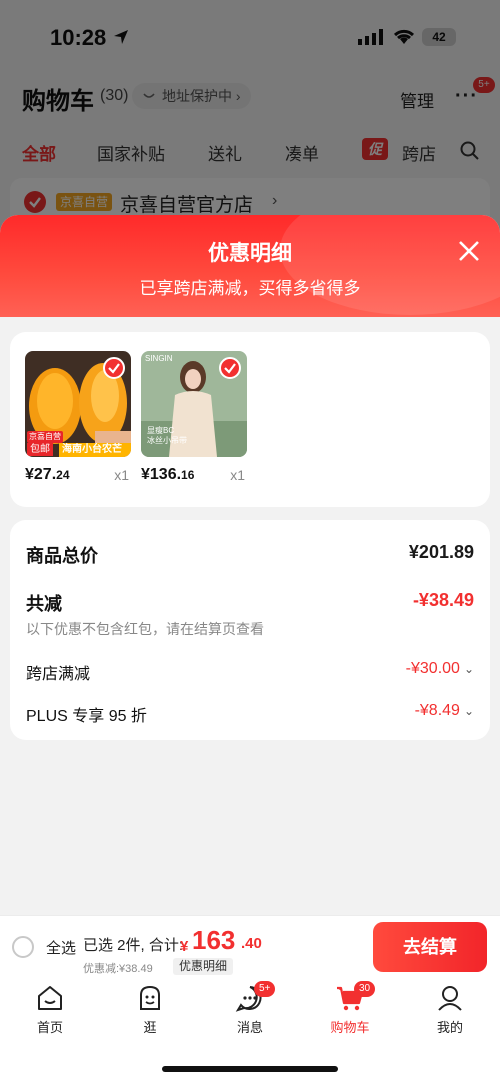 This screenshot has width=500, height=1084. Describe the element at coordinates (50, 998) in the screenshot. I see `home-icon` at that location.